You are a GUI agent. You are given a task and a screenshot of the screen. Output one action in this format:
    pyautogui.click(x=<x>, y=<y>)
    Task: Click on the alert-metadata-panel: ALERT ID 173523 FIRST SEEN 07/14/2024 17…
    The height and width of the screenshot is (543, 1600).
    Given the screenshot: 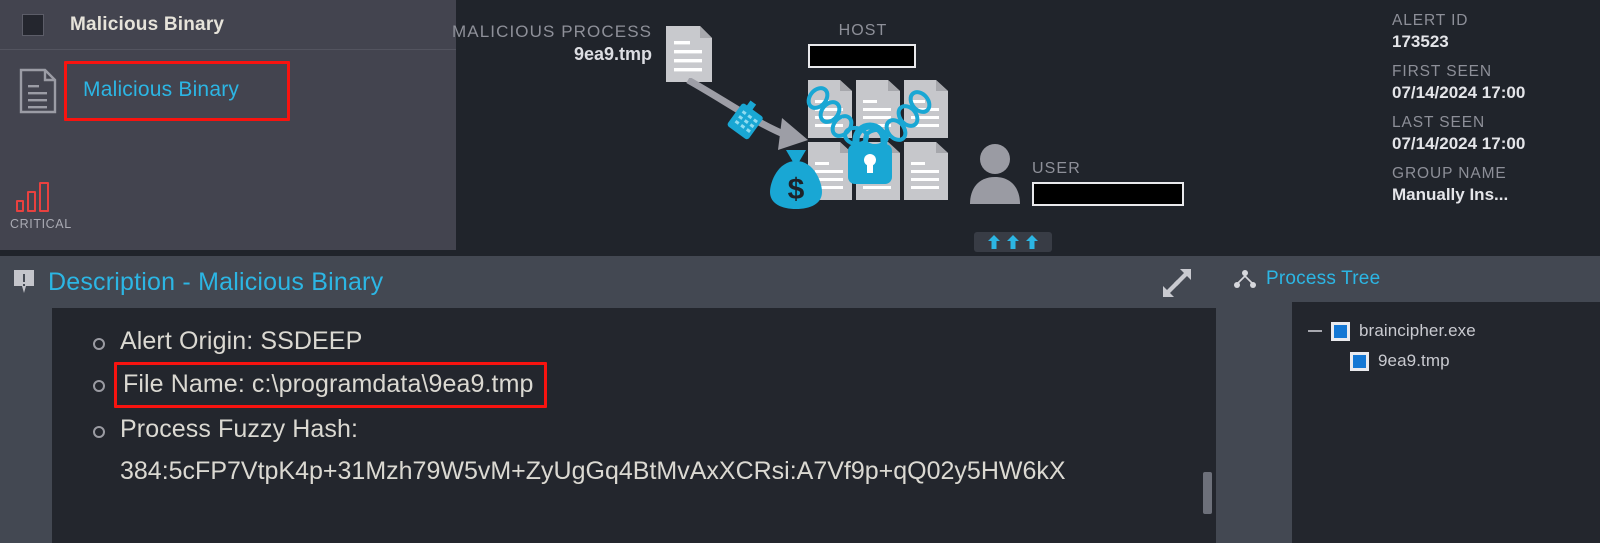 What is the action you would take?
    pyautogui.click(x=1490, y=125)
    